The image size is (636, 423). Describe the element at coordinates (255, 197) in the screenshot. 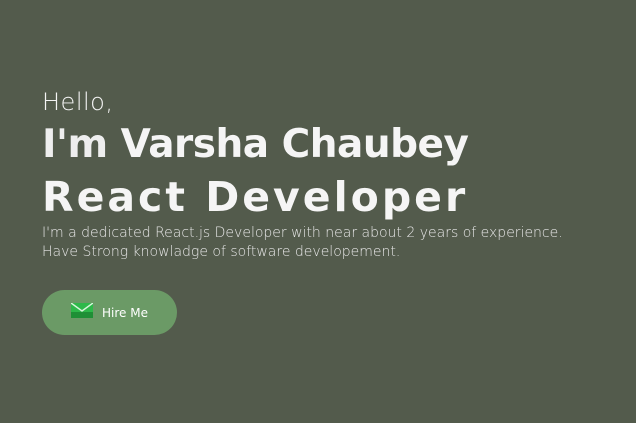

I see `role-heading: React Developer` at that location.